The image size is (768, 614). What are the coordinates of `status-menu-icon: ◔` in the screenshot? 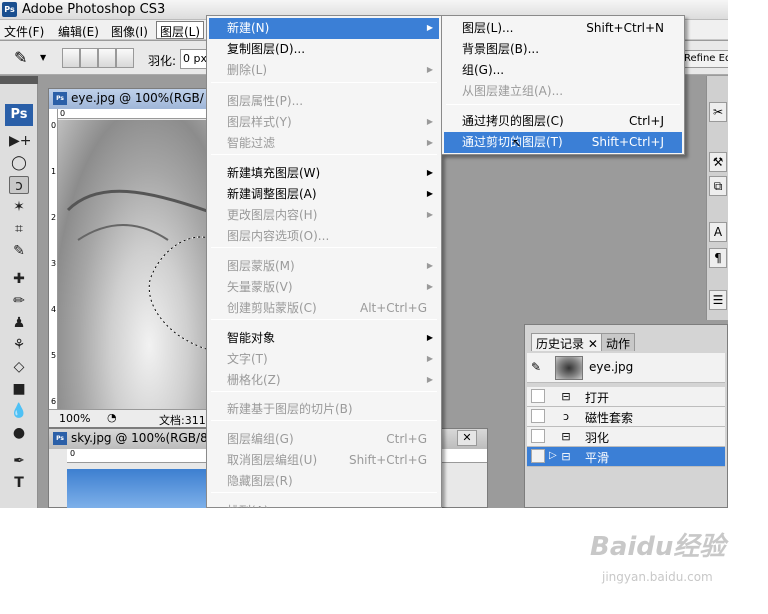 It's located at (112, 417).